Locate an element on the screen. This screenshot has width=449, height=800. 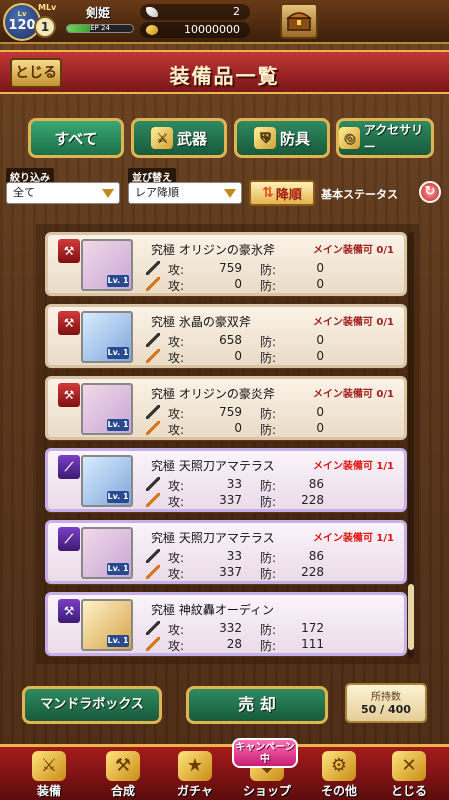
def-value: 228 is located at coordinates (312, 500).